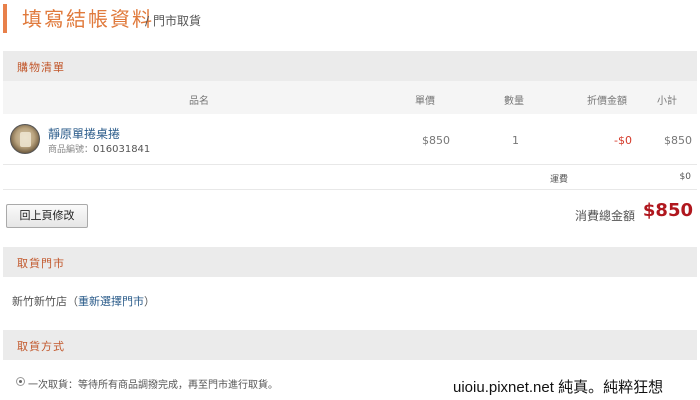  Describe the element at coordinates (84, 133) in the screenshot. I see `product-name-link: 靜原單捲桌捲` at that location.